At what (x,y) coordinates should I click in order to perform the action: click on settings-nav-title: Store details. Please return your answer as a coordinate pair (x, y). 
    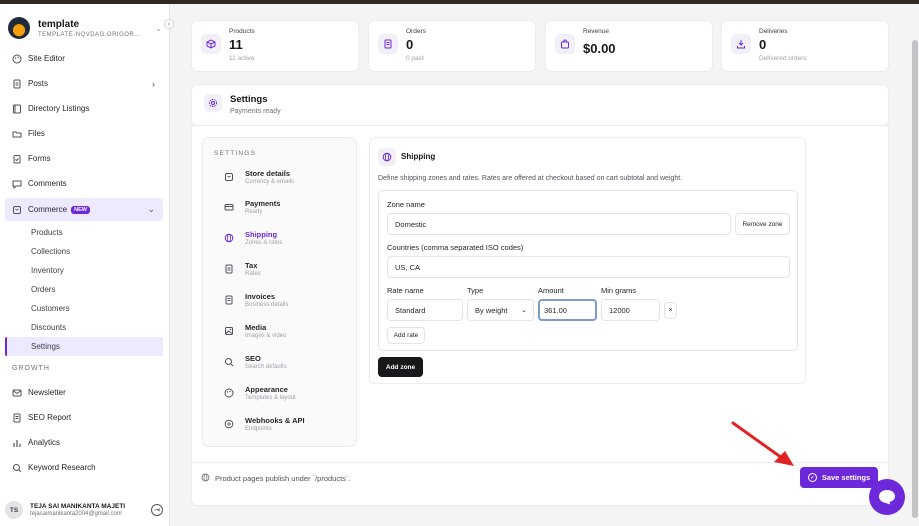
    Looking at the image, I should click on (268, 173).